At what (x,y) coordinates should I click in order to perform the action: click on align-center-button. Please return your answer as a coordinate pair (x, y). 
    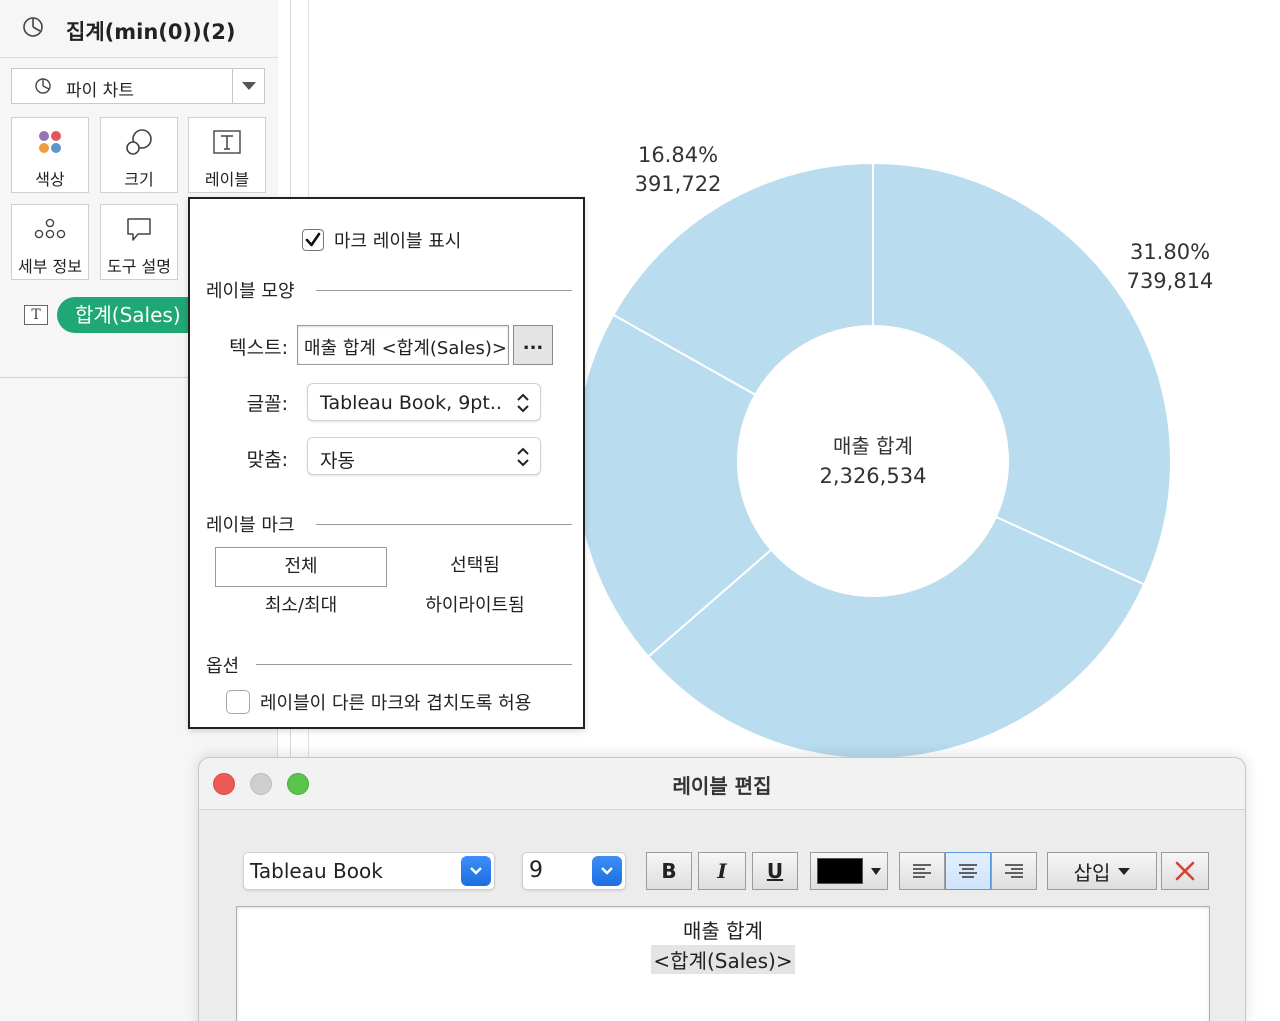
    Looking at the image, I should click on (968, 871).